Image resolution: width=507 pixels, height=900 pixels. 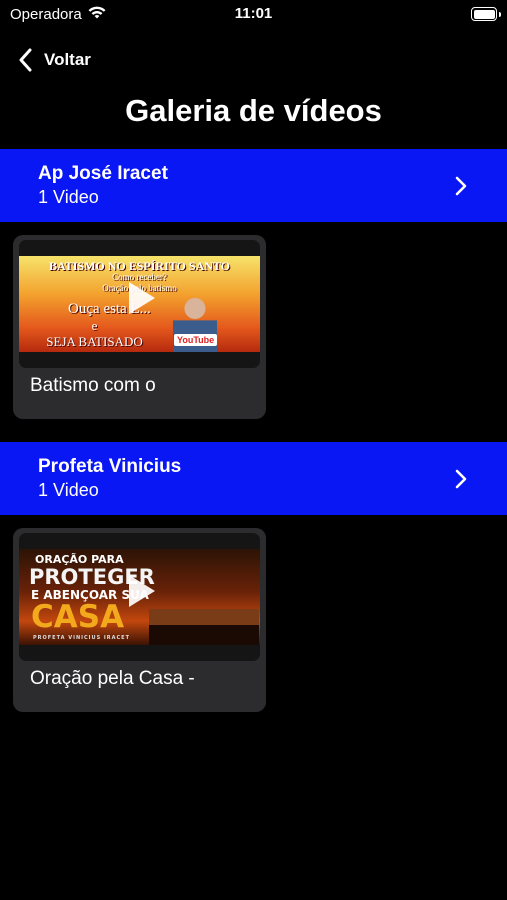 What do you see at coordinates (78, 617) in the screenshot?
I see `thumbnail-text: CASA` at bounding box center [78, 617].